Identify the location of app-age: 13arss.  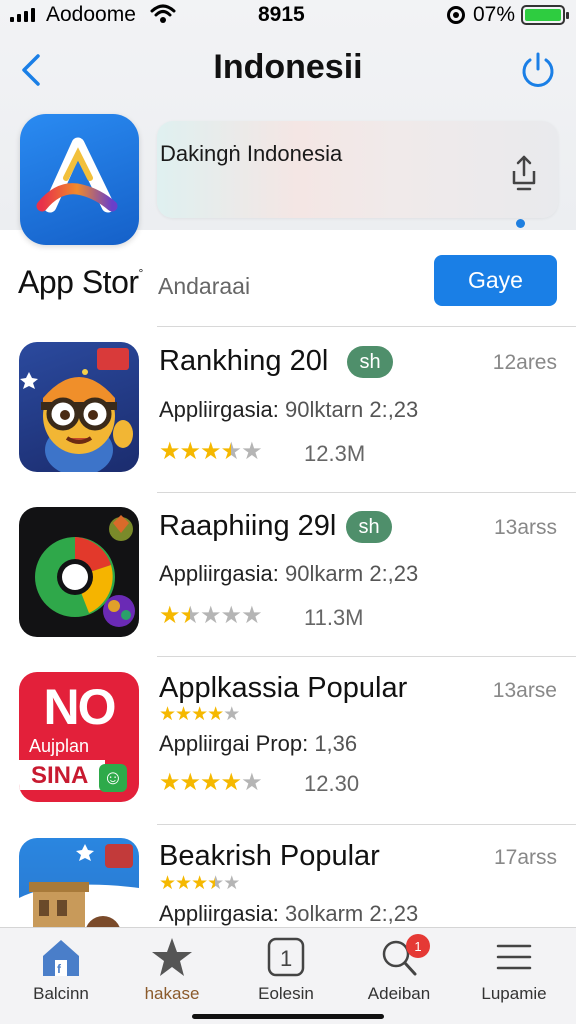
(525, 527).